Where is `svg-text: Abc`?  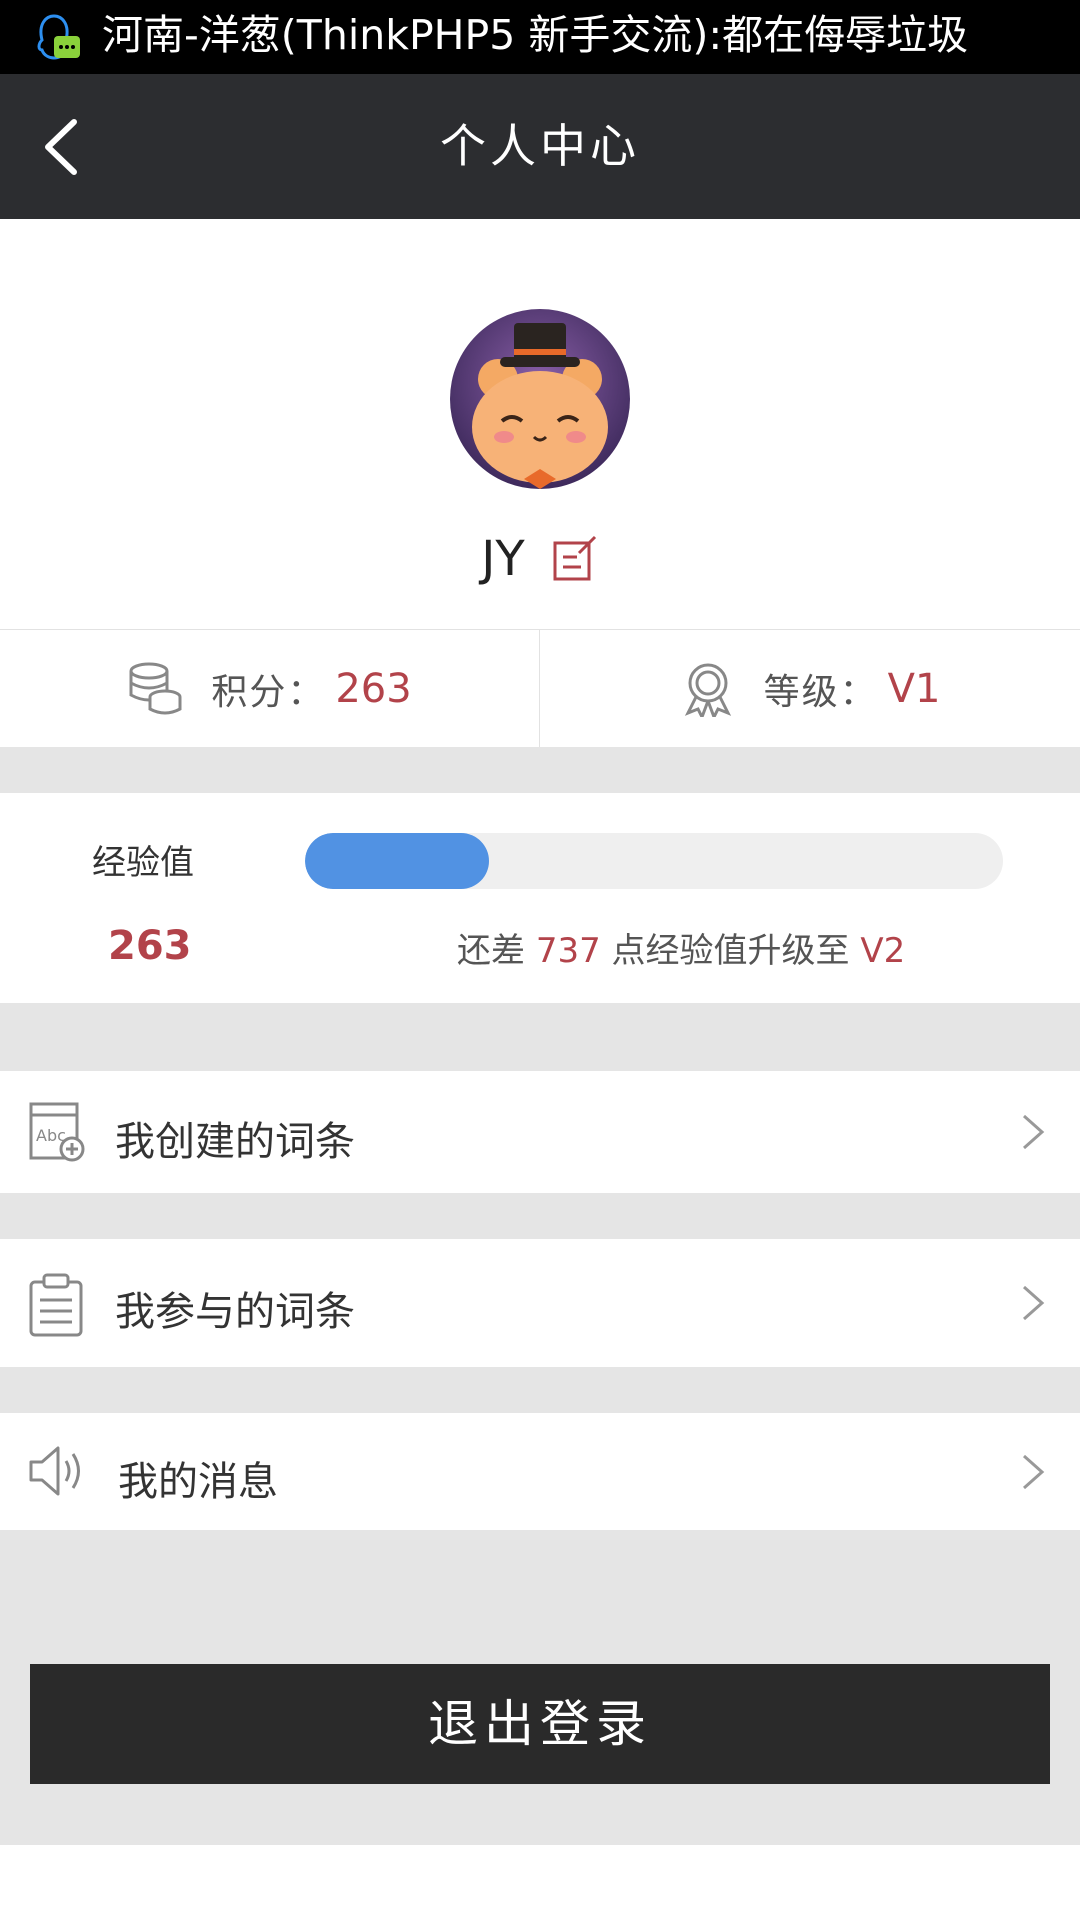 svg-text: Abc is located at coordinates (51, 1135).